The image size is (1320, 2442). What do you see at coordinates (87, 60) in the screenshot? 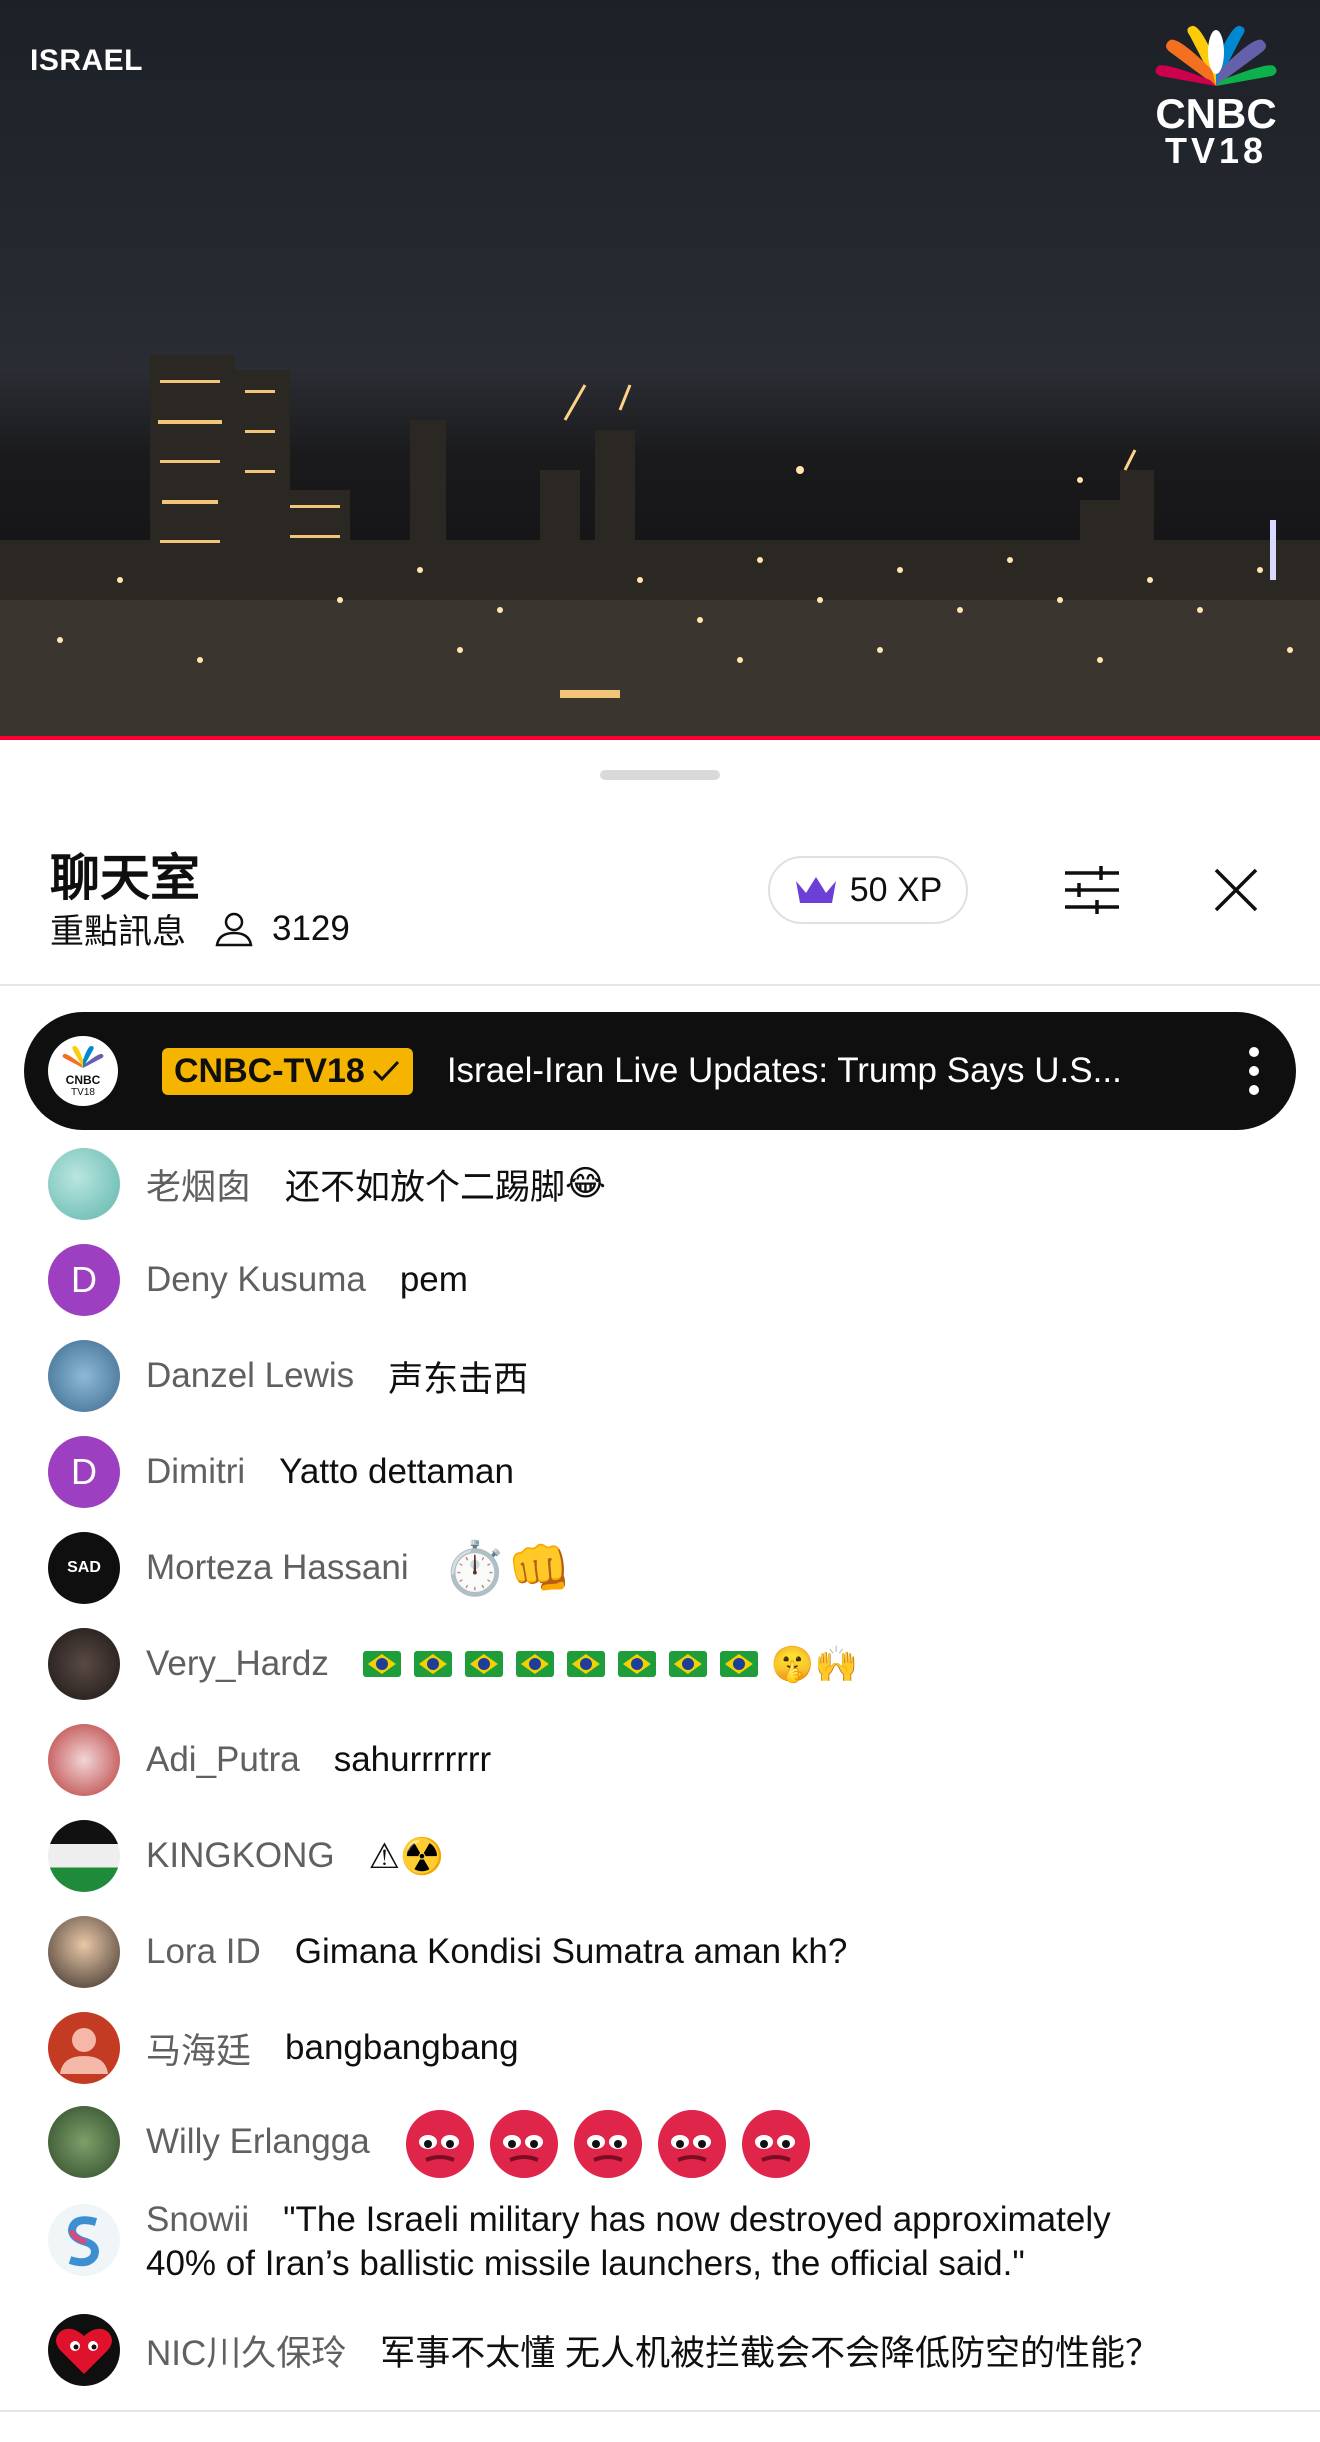
I see `location-tag: ISRAEL` at bounding box center [87, 60].